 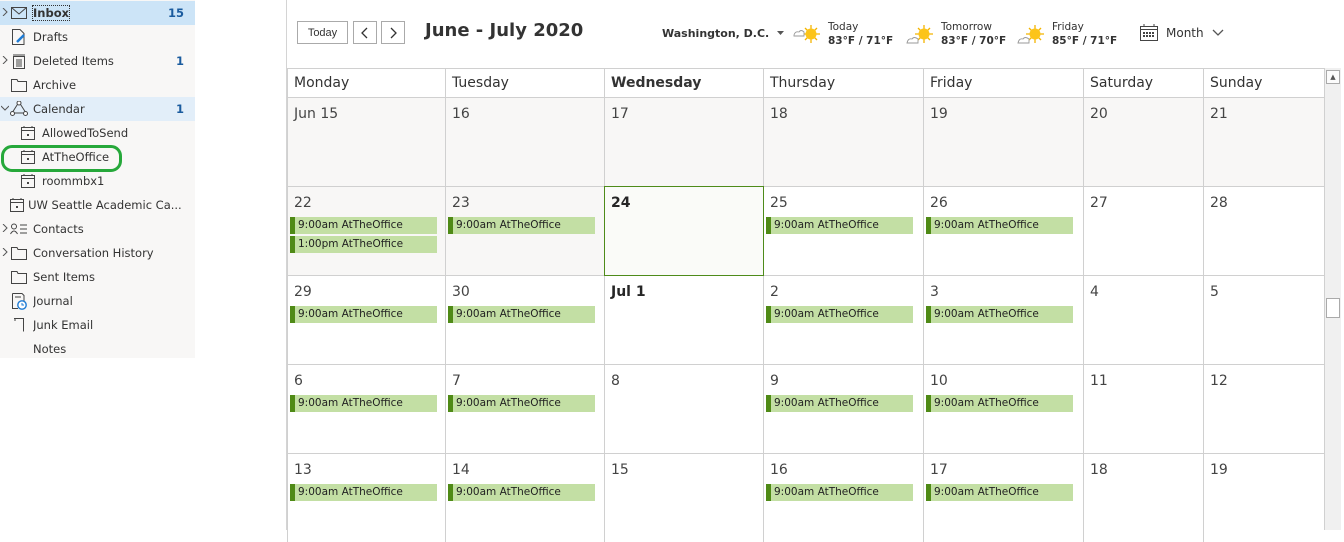 What do you see at coordinates (365, 32) in the screenshot?
I see `previous-button` at bounding box center [365, 32].